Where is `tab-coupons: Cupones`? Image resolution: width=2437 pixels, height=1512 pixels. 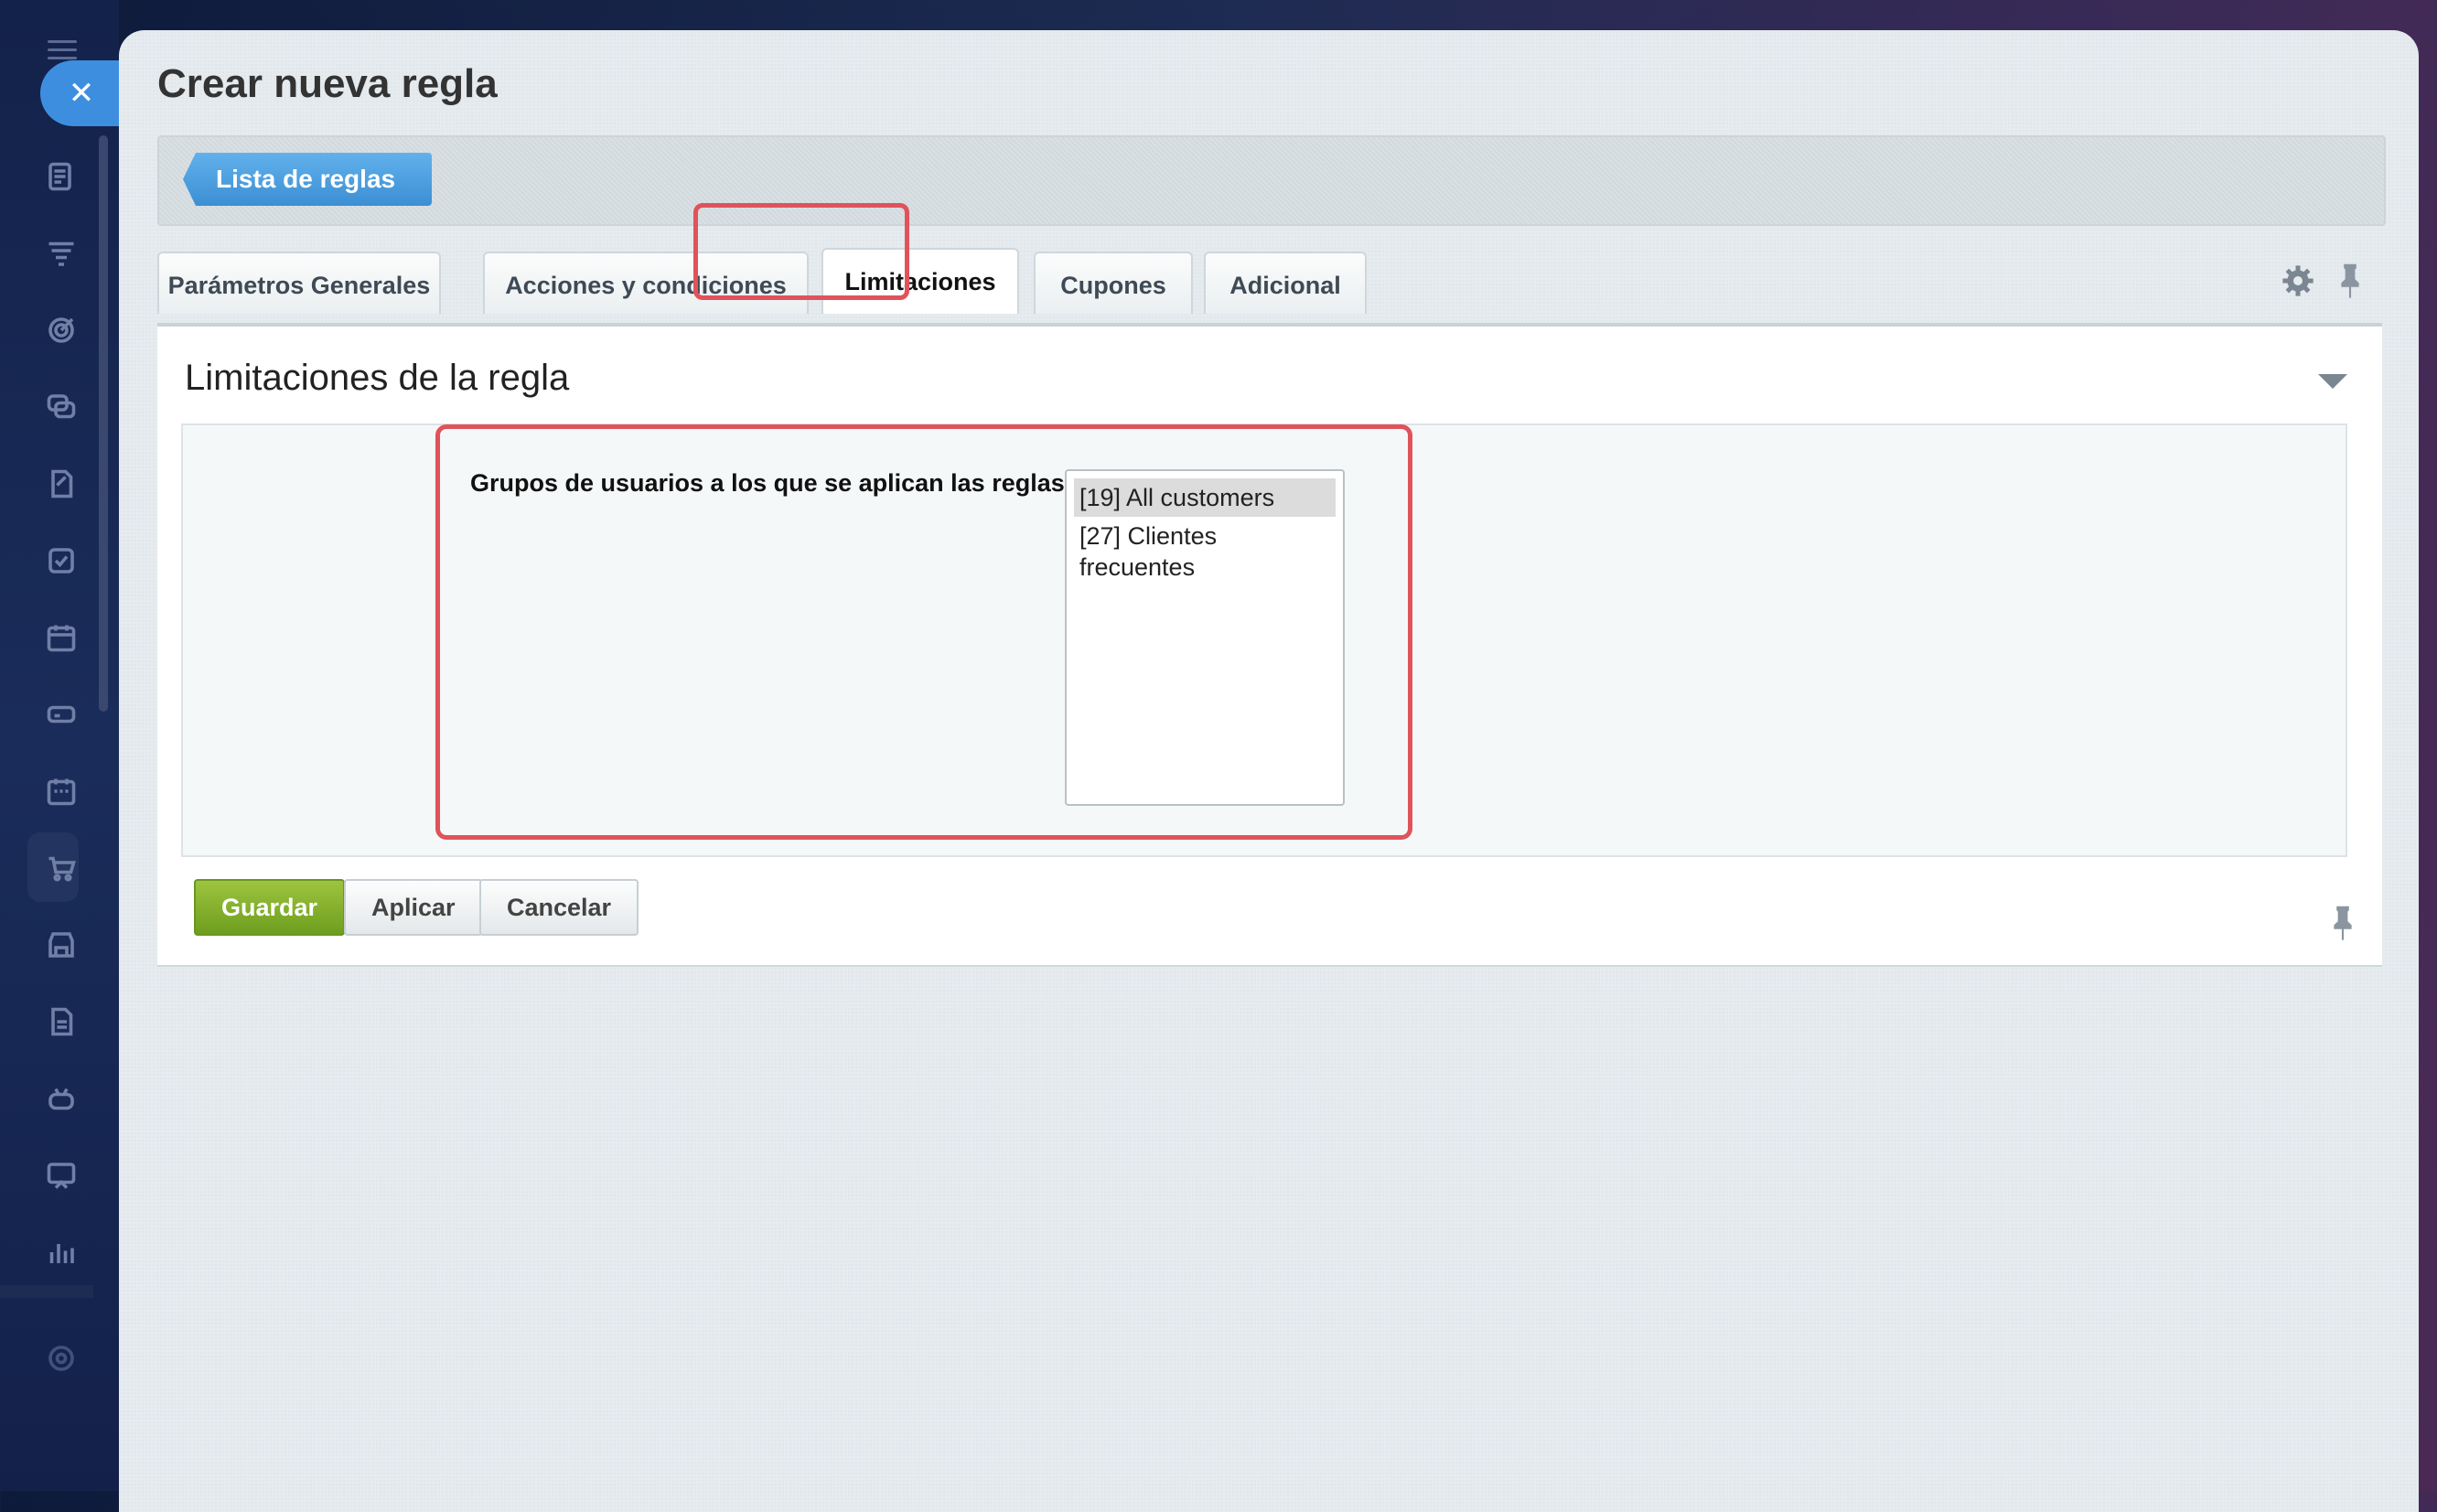 tab-coupons: Cupones is located at coordinates (1113, 283).